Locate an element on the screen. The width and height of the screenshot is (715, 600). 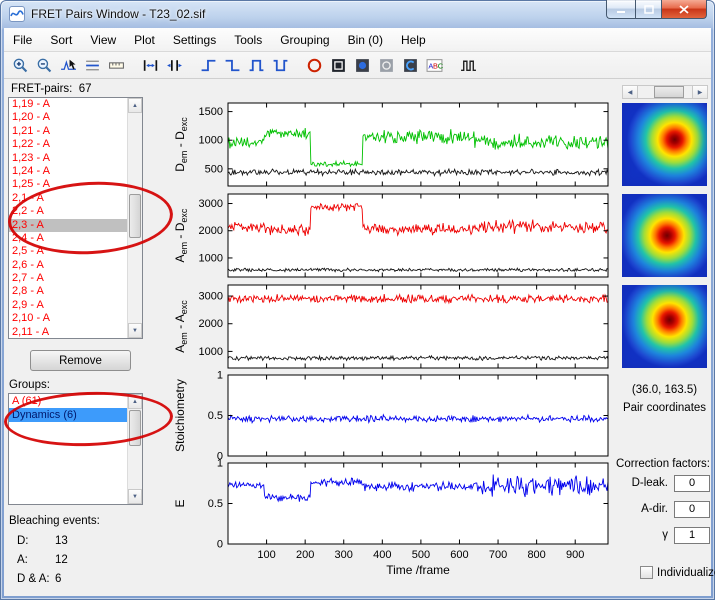
step-rise-icon is located at coordinates (208, 65).